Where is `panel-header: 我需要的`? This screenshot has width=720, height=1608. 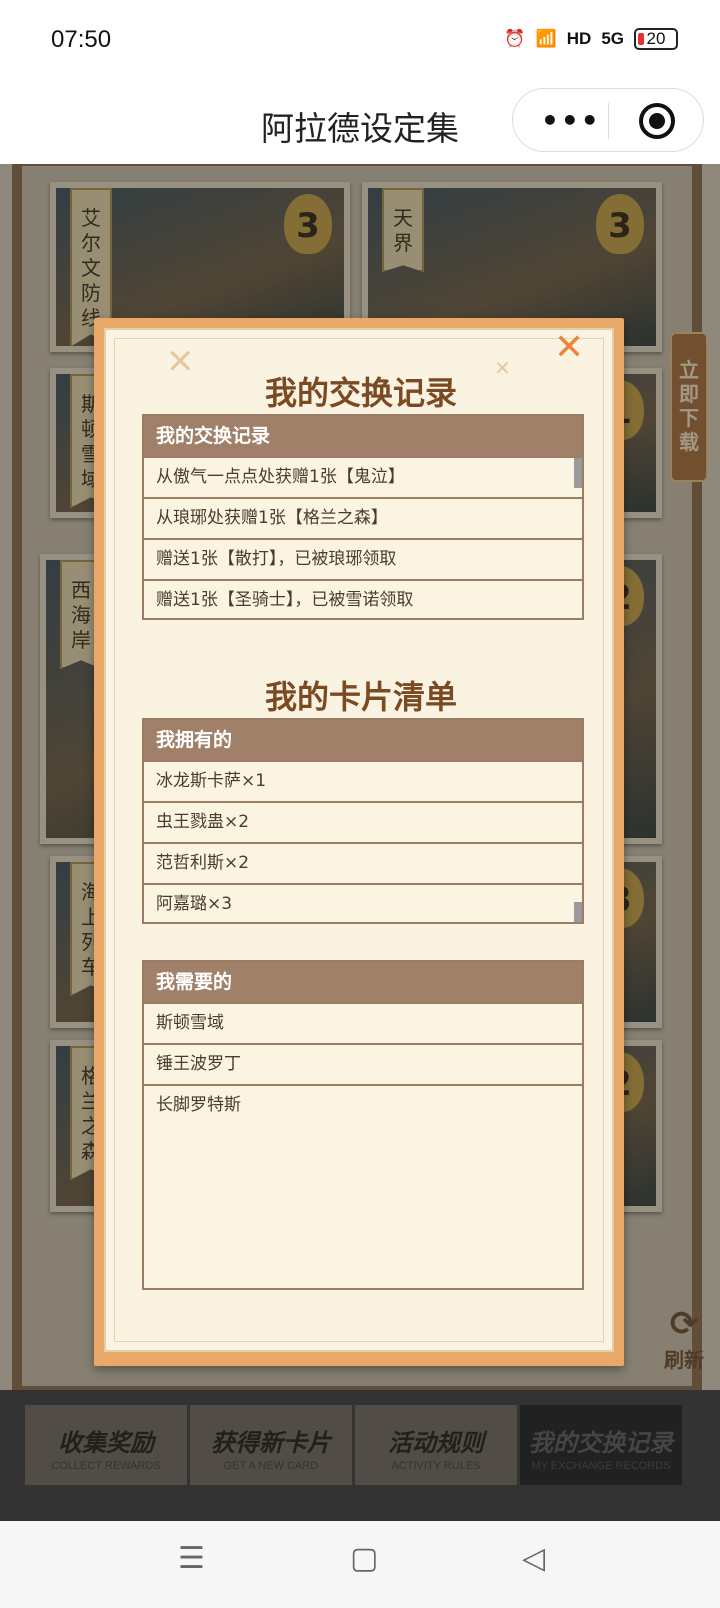 panel-header: 我需要的 is located at coordinates (363, 982).